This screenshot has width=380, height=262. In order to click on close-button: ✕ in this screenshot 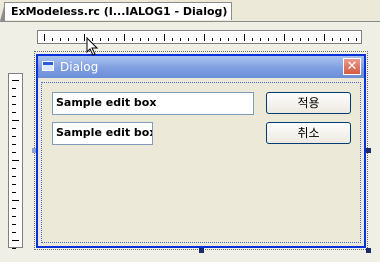, I will do `click(352, 66)`.